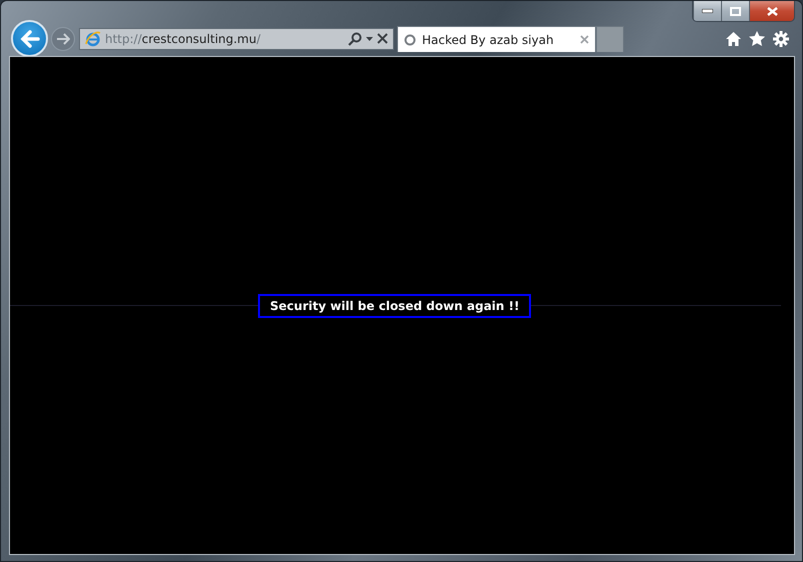 Image resolution: width=803 pixels, height=562 pixels. I want to click on back-arrow-icon, so click(30, 39).